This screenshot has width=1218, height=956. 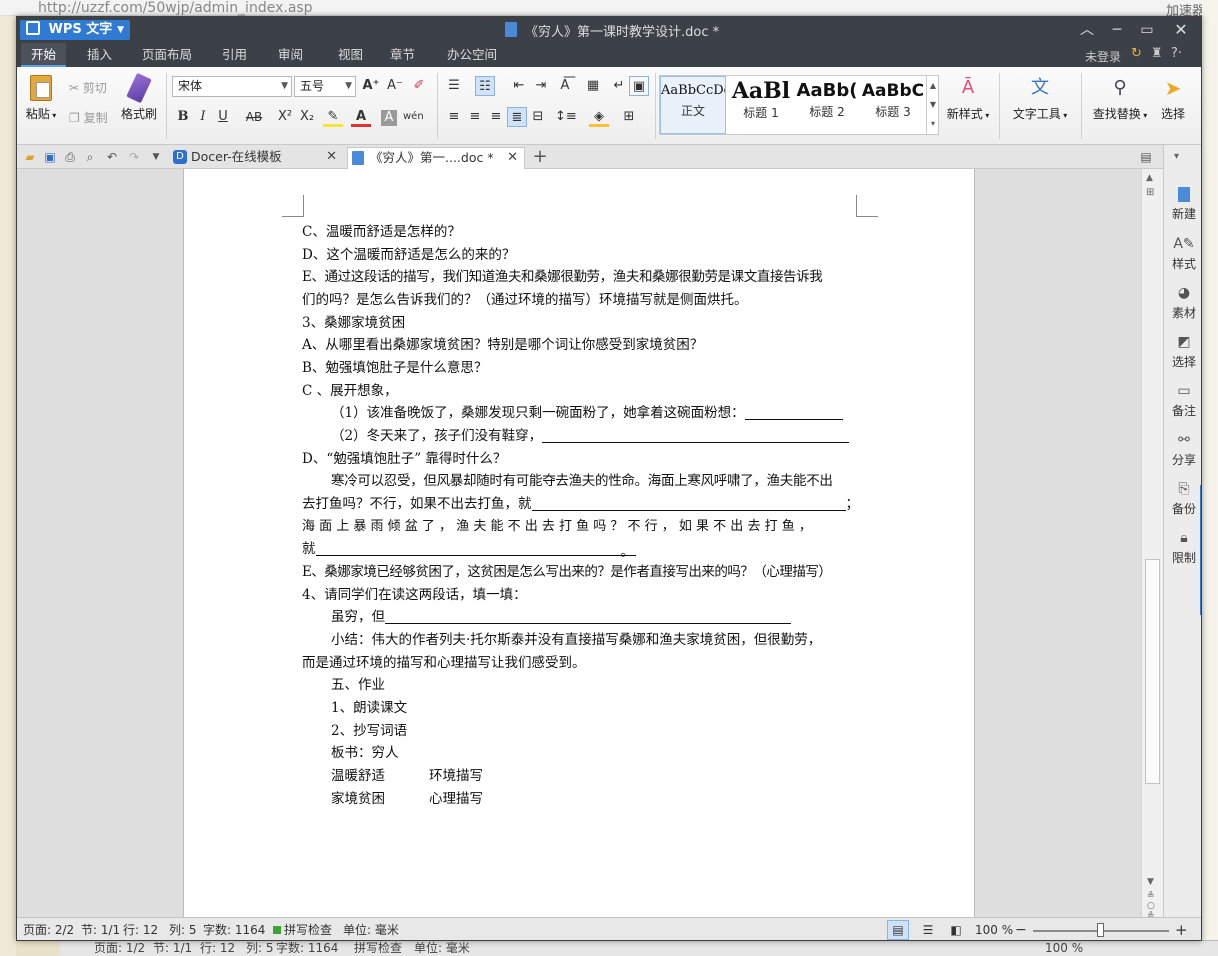 What do you see at coordinates (285, 117) in the screenshot?
I see `superscript-icon: X²` at bounding box center [285, 117].